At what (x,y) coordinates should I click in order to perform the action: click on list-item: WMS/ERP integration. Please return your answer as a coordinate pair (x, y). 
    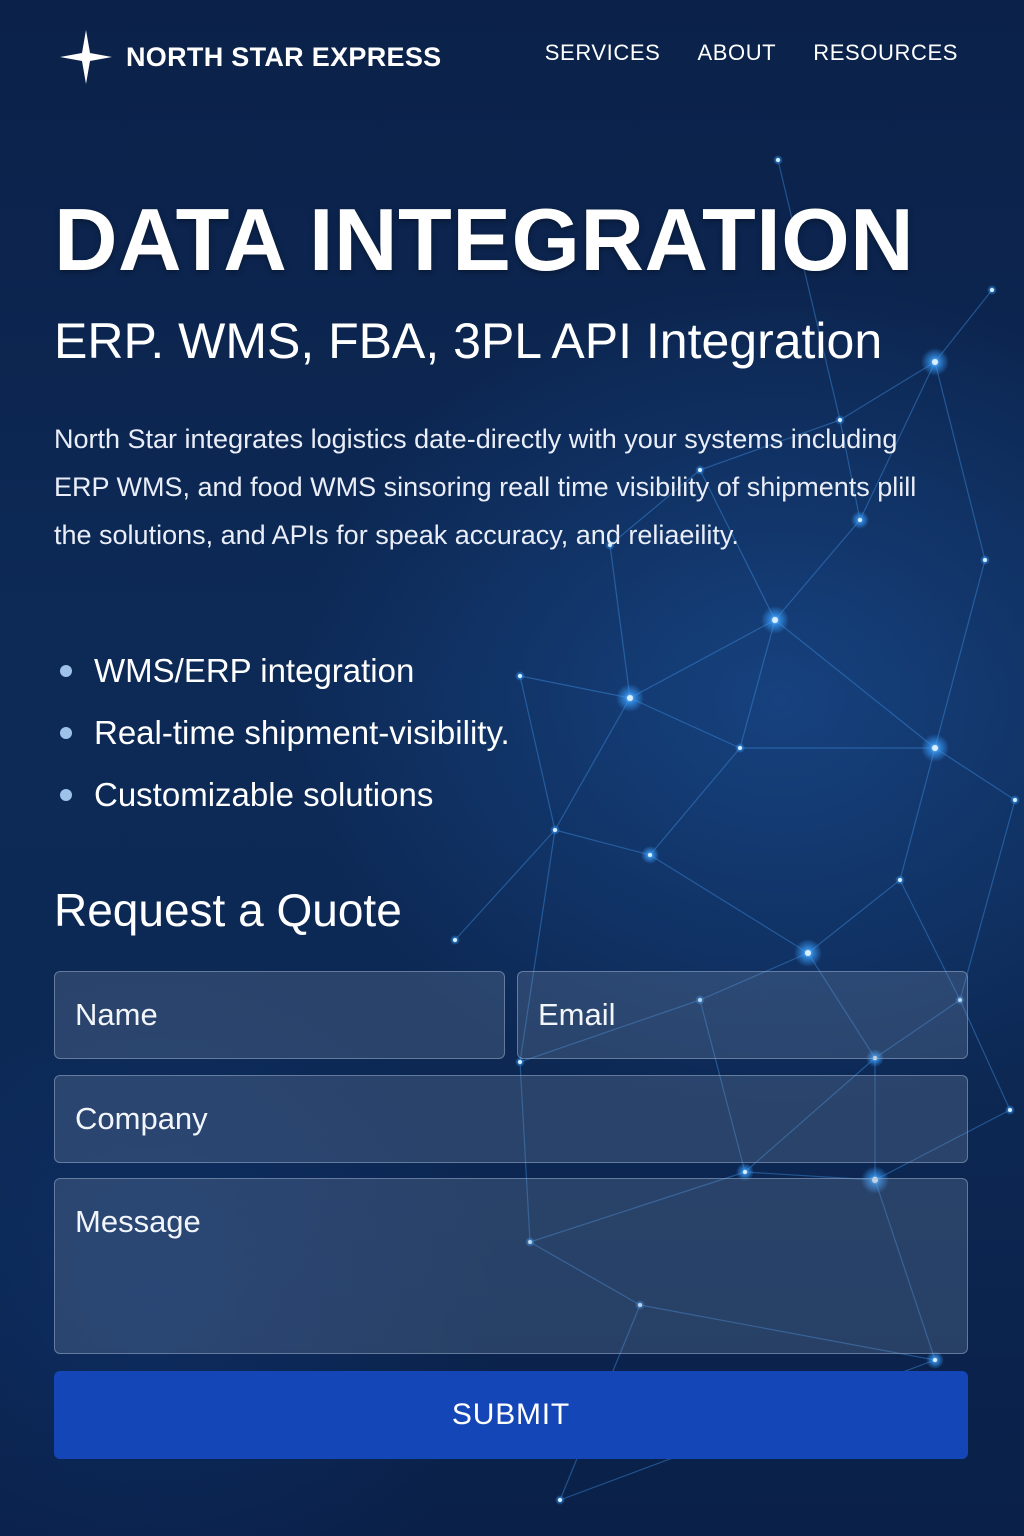
    Looking at the image, I should click on (282, 676).